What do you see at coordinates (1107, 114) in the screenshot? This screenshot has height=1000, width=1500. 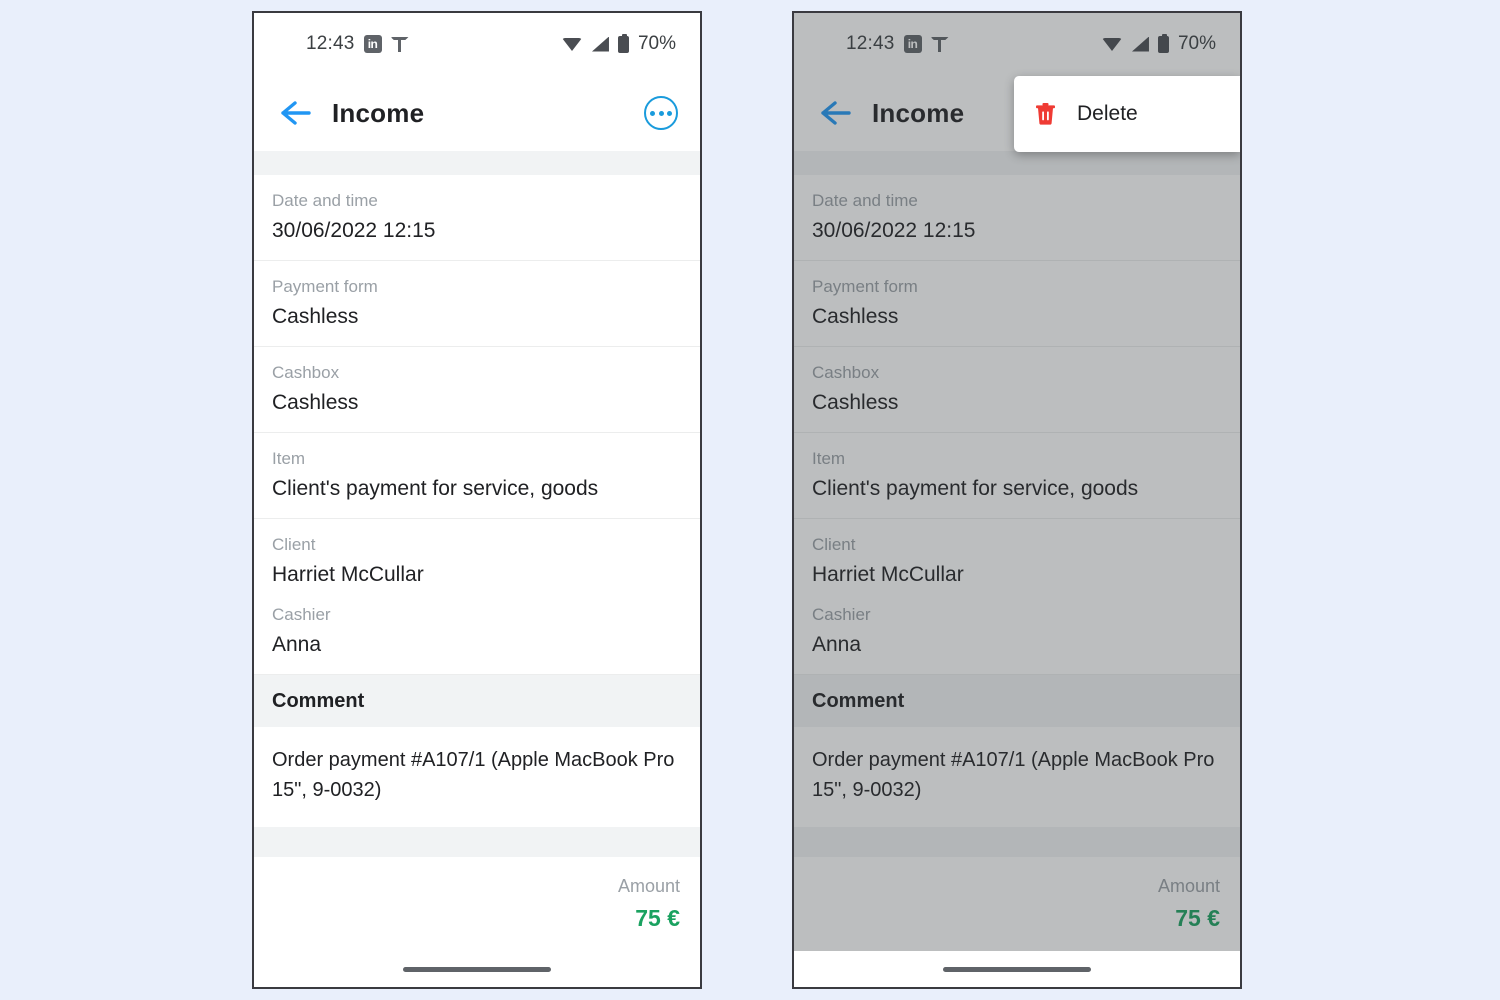 I see `delete-menu-item-label: Delete` at bounding box center [1107, 114].